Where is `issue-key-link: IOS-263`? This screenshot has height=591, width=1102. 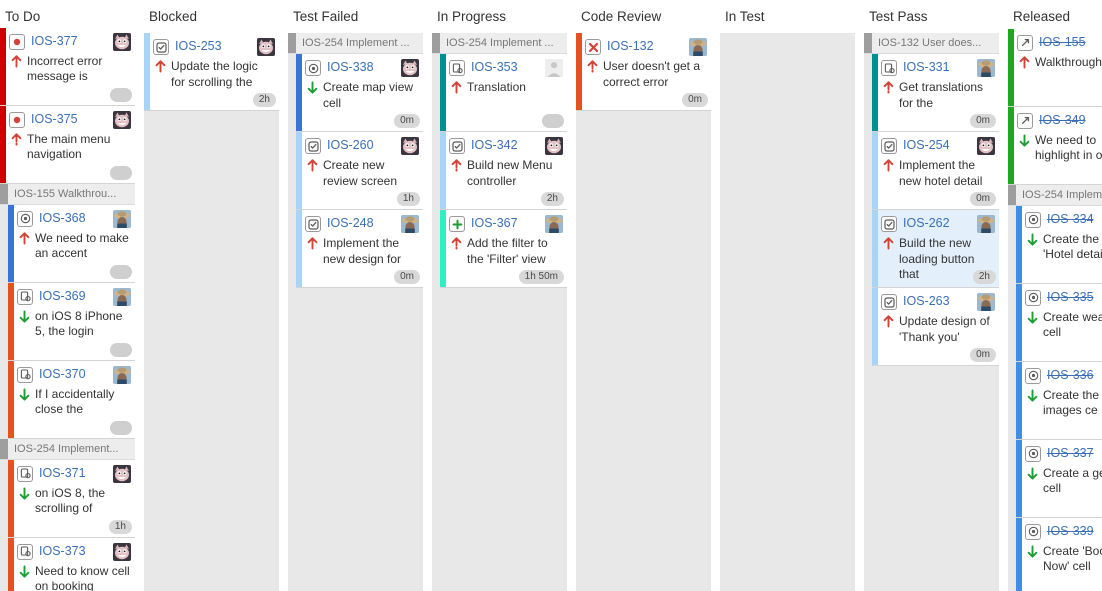 issue-key-link: IOS-263 is located at coordinates (937, 301).